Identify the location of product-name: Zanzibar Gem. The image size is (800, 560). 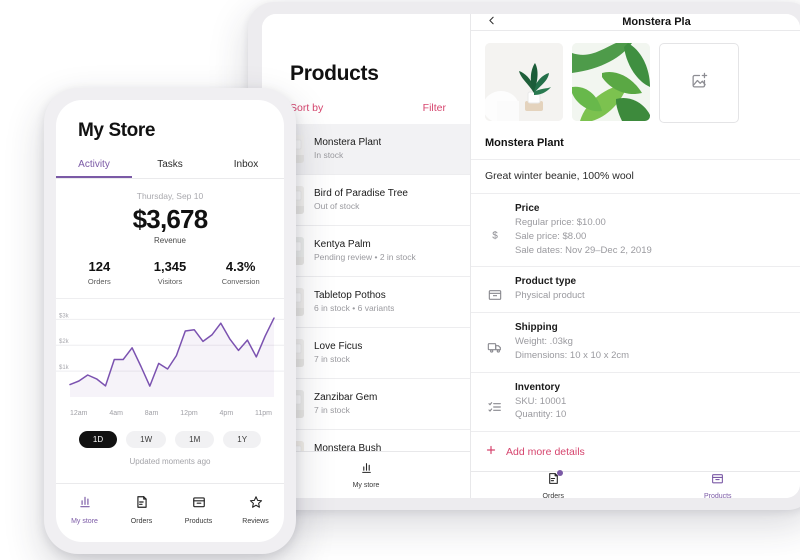
(346, 397).